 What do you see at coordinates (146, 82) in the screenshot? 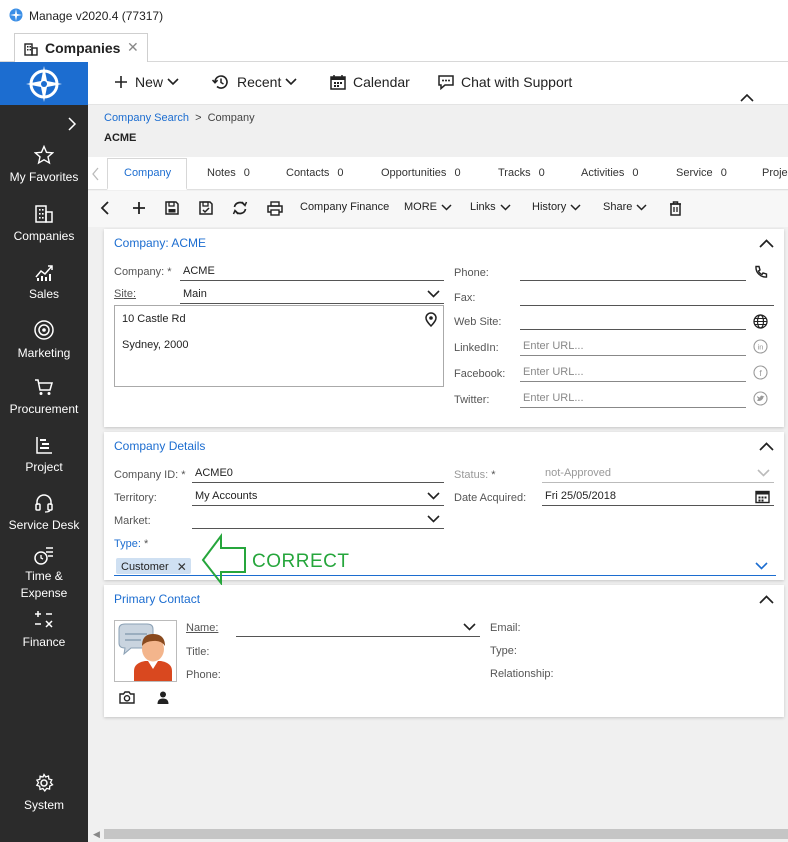
I see `new-button: New` at bounding box center [146, 82].